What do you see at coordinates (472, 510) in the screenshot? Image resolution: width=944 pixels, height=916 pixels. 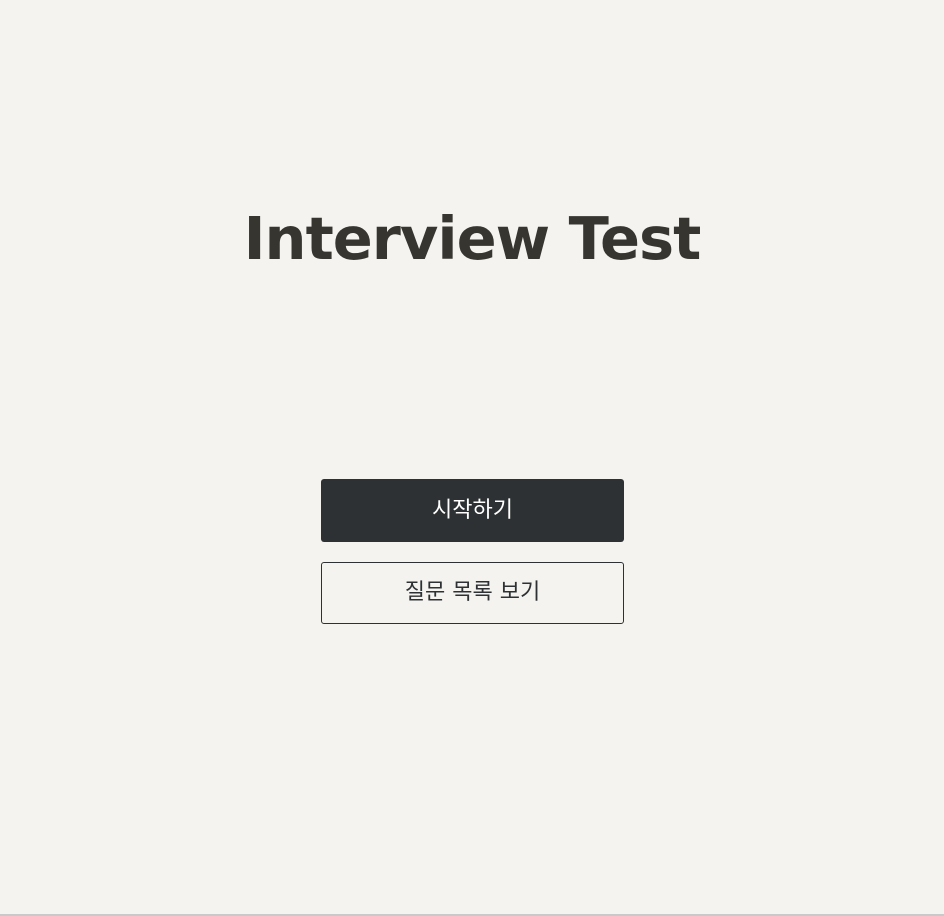 I see `start-button: 시작하기` at bounding box center [472, 510].